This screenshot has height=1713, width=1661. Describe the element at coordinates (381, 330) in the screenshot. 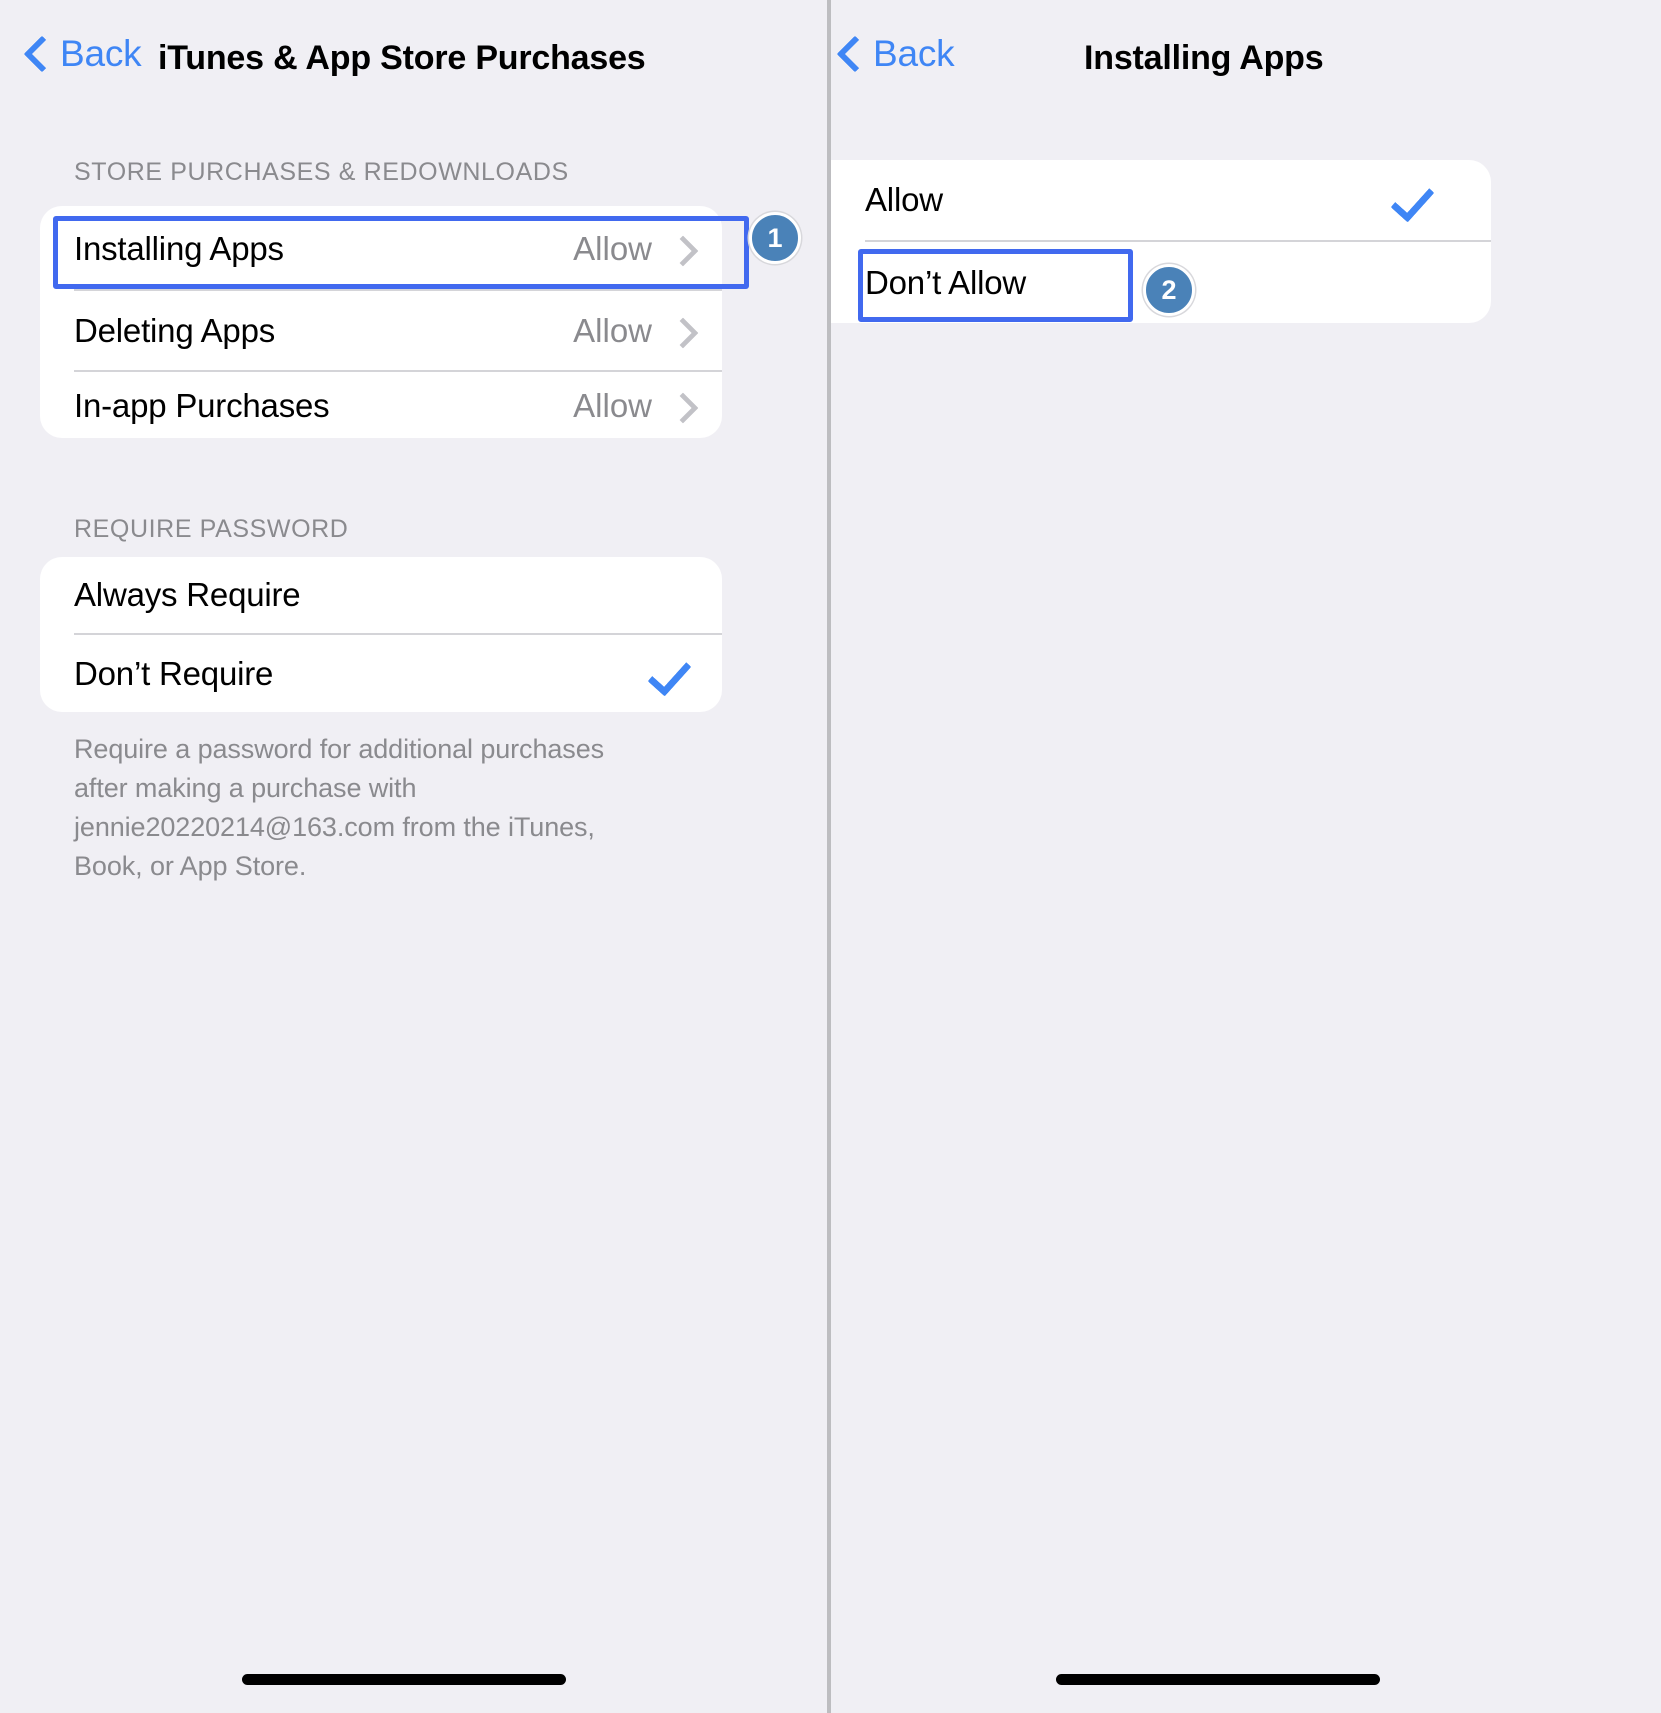

I see `row-deleting-apps: Deleting Apps Allow` at that location.